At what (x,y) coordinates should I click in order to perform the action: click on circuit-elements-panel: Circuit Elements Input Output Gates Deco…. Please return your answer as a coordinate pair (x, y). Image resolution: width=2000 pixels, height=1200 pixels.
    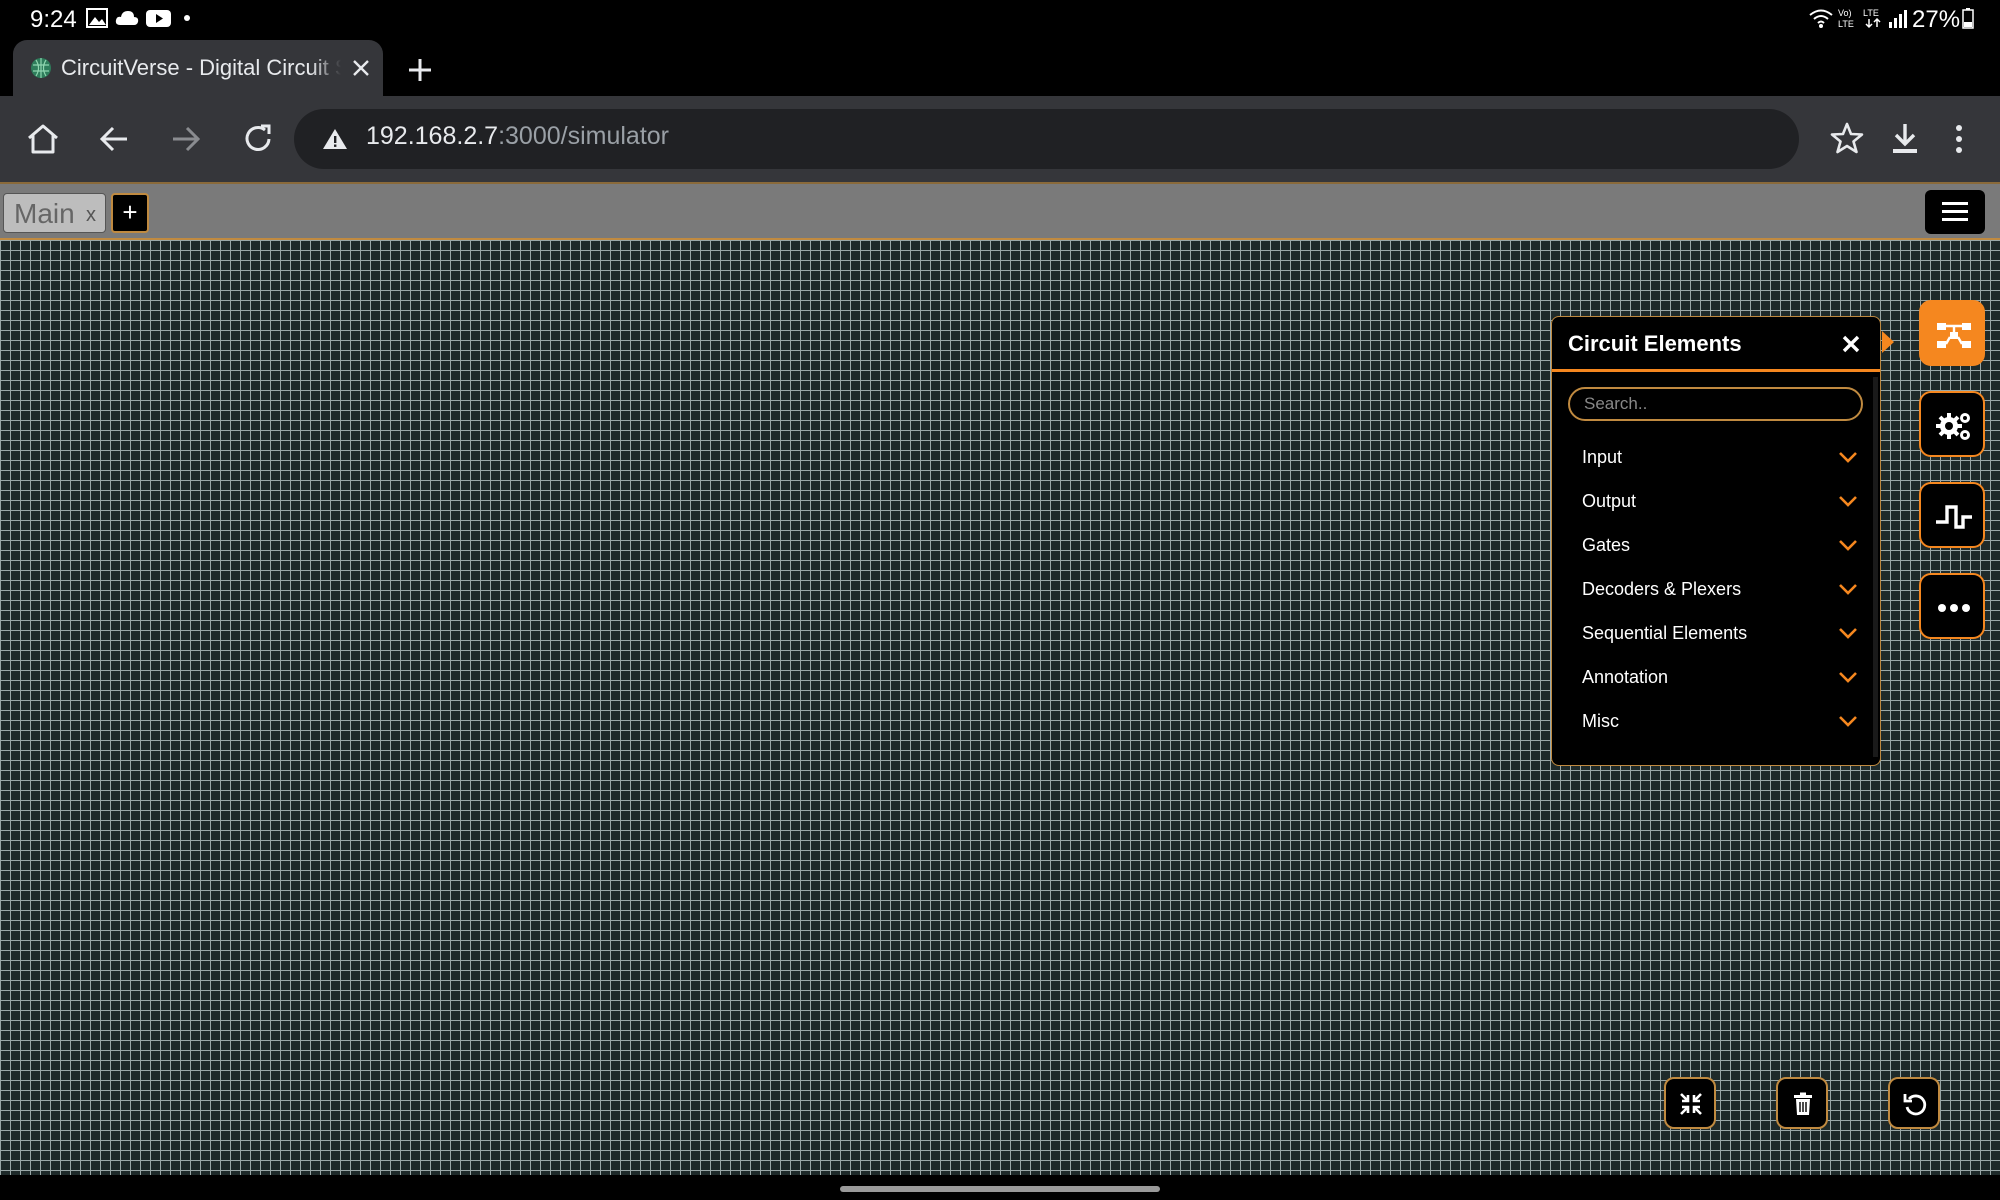
    Looking at the image, I should click on (1716, 541).